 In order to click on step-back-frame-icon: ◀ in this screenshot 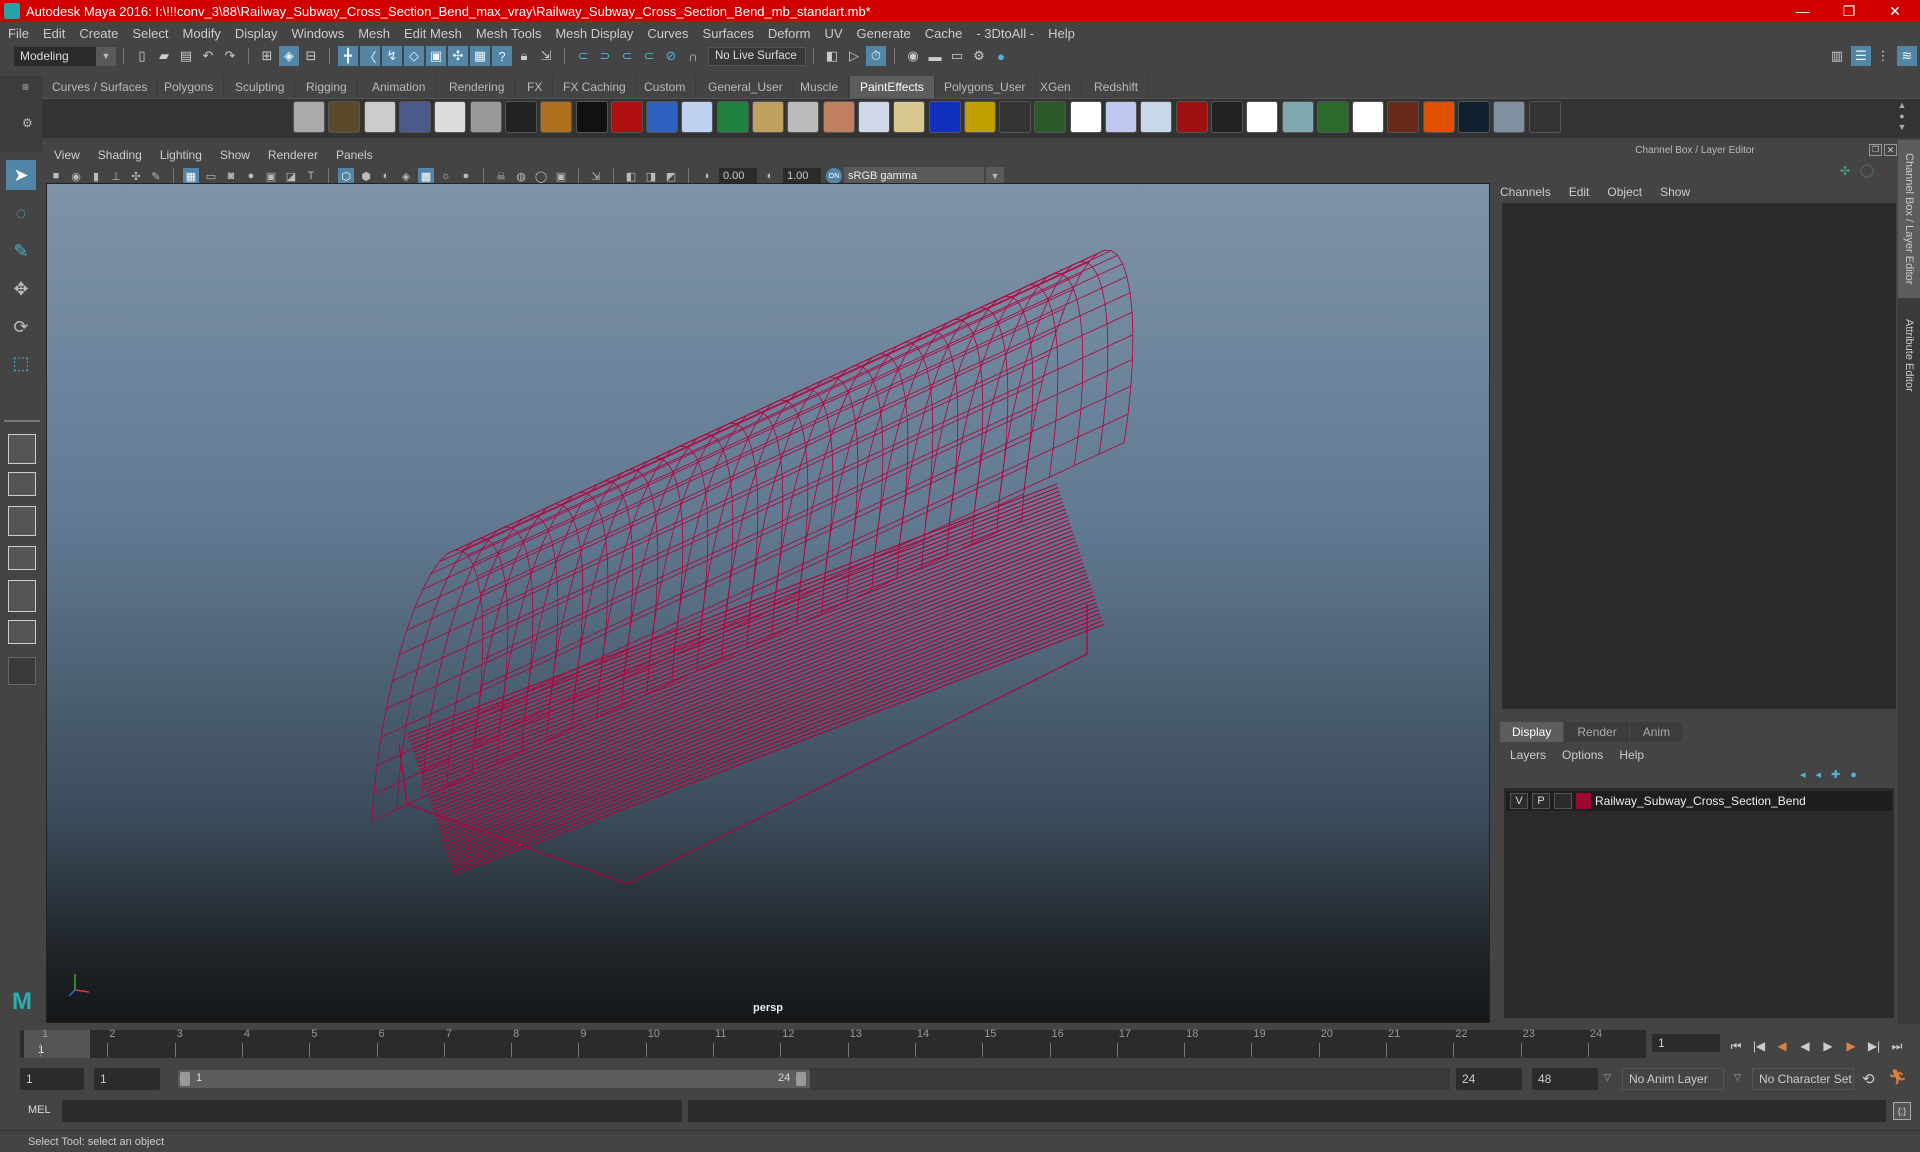, I will do `click(1782, 1046)`.